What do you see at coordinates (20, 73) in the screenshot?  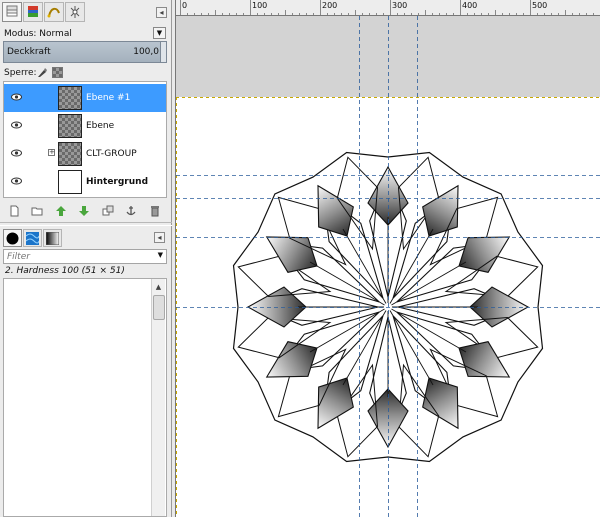 I see `lock-label: Sperre:` at bounding box center [20, 73].